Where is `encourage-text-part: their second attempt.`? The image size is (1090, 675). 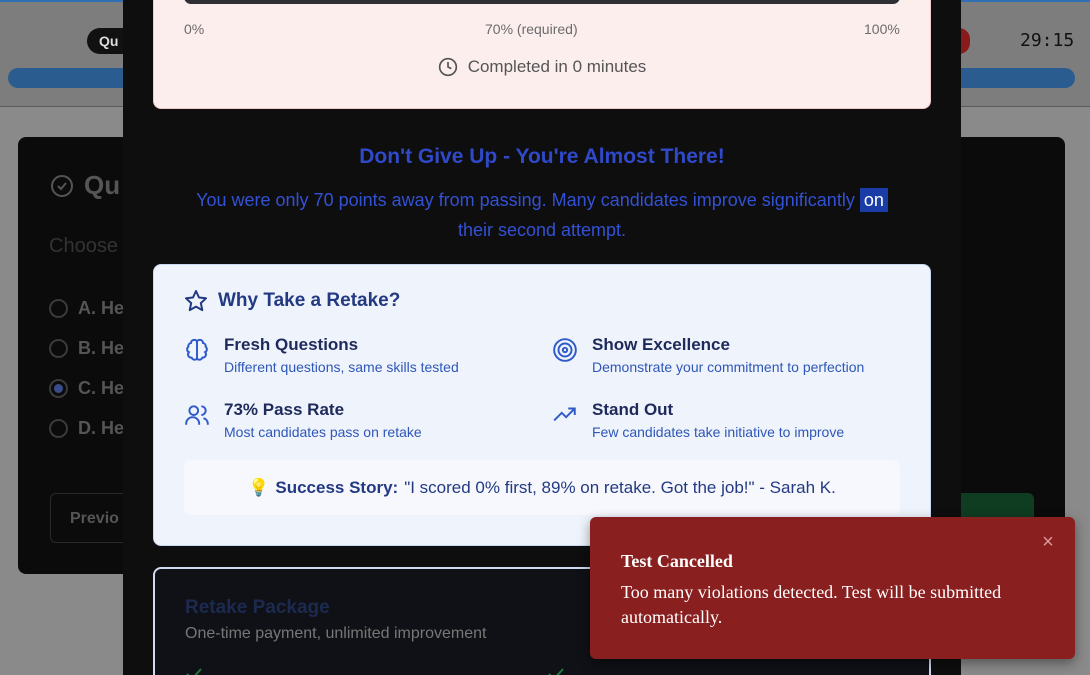
encourage-text-part: their second attempt. is located at coordinates (542, 230).